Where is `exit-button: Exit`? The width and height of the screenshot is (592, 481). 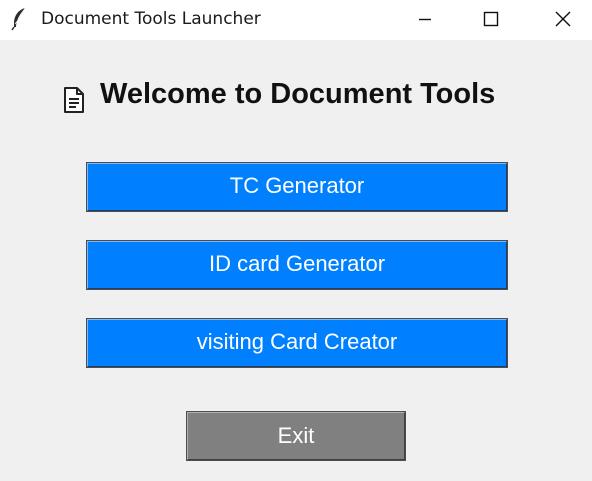
exit-button: Exit is located at coordinates (296, 436).